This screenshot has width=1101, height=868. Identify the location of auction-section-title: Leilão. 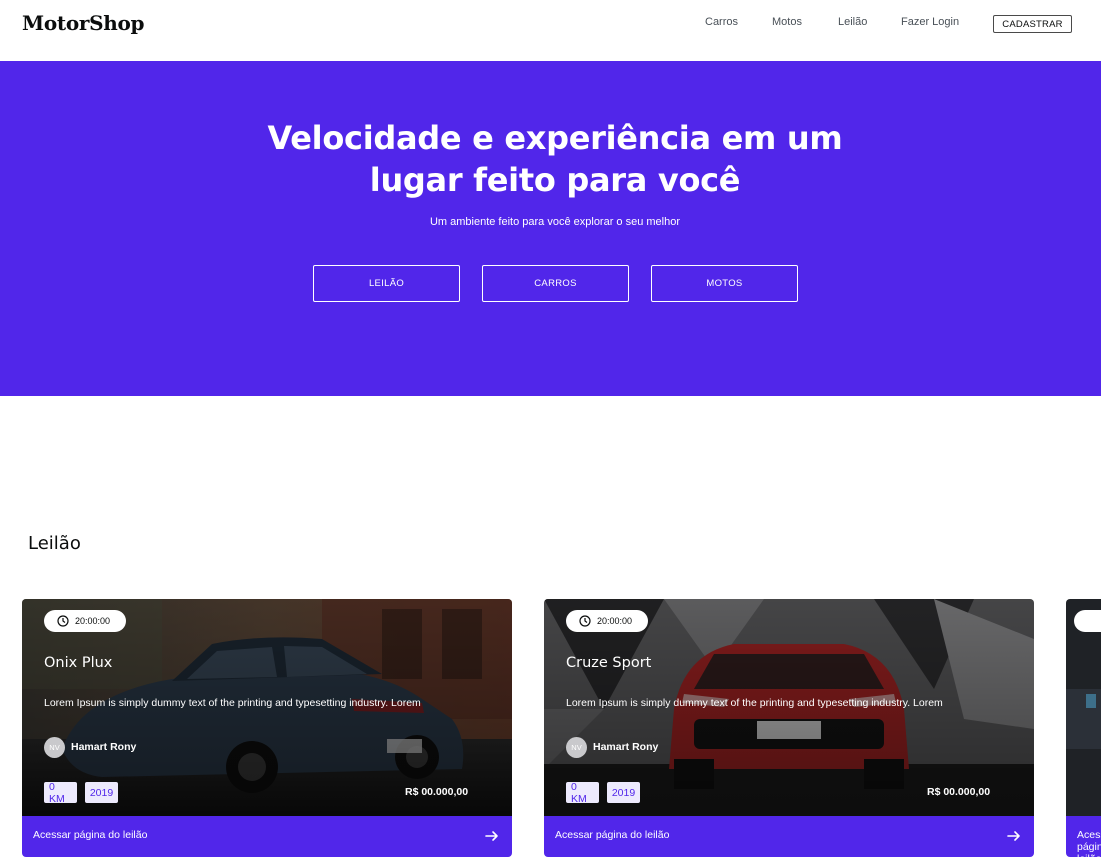
(54, 543).